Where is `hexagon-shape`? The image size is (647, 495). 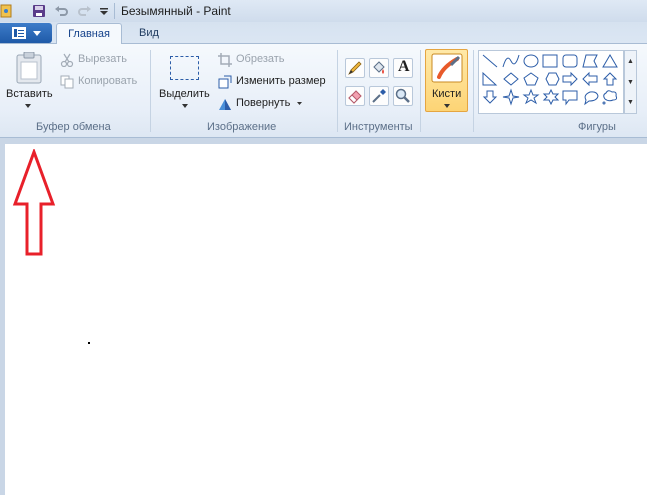
hexagon-shape is located at coordinates (552, 79).